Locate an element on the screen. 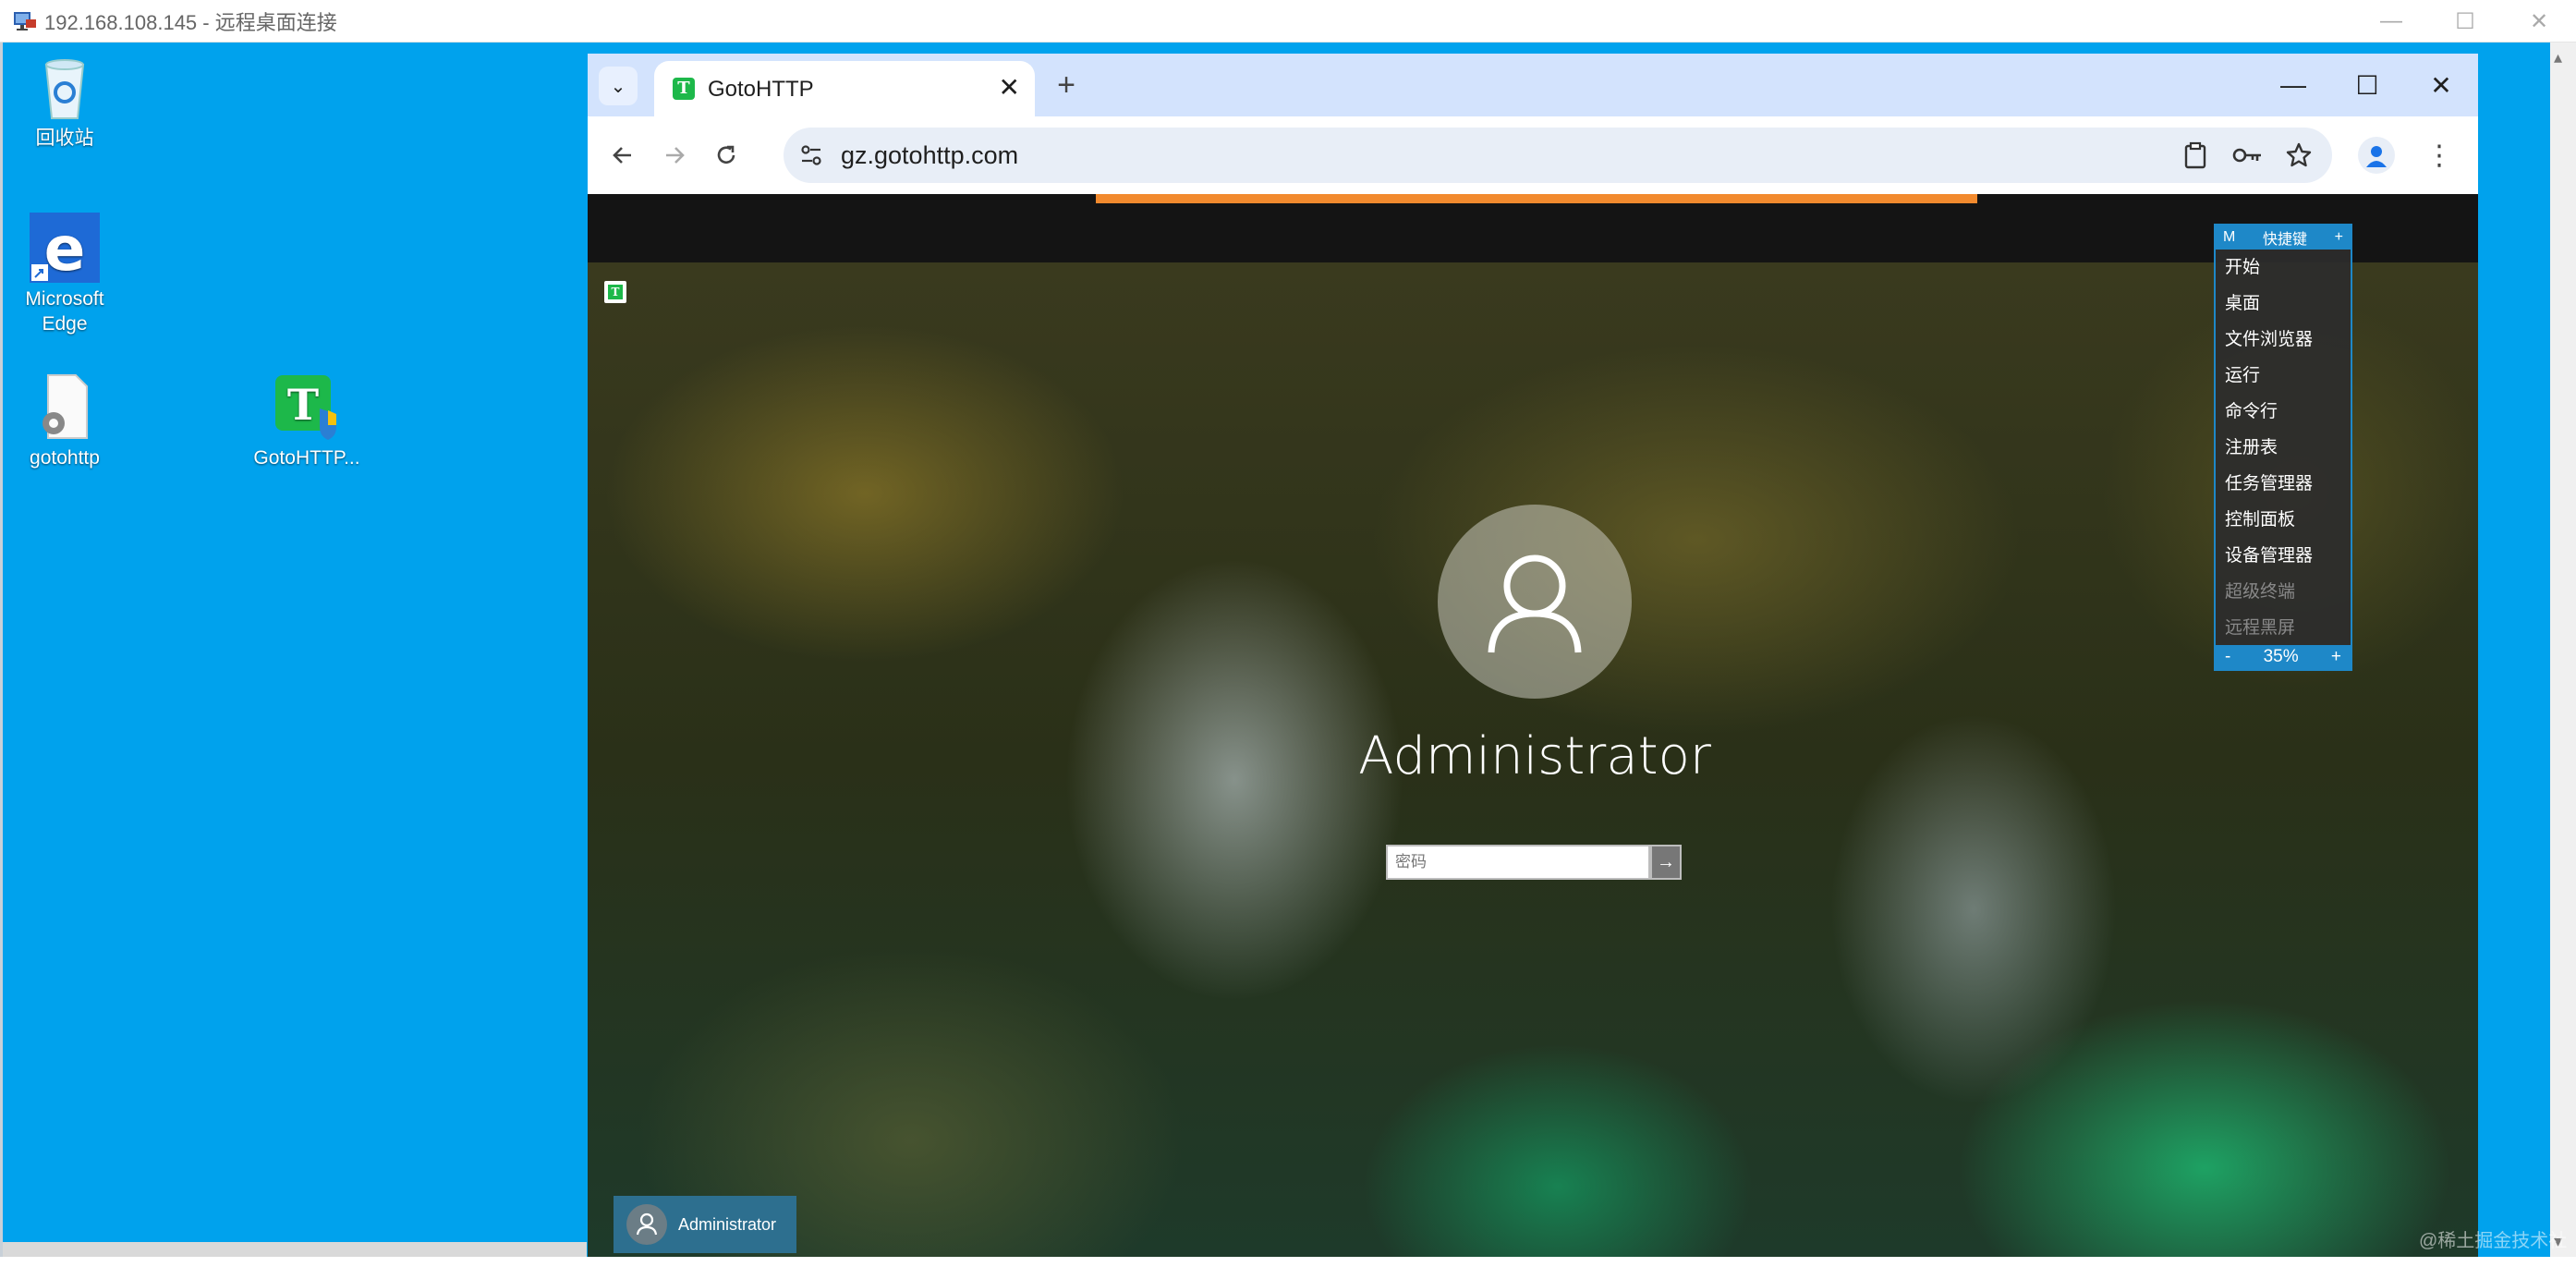 This screenshot has height=1279, width=2576. mode-toggle: M is located at coordinates (2229, 237).